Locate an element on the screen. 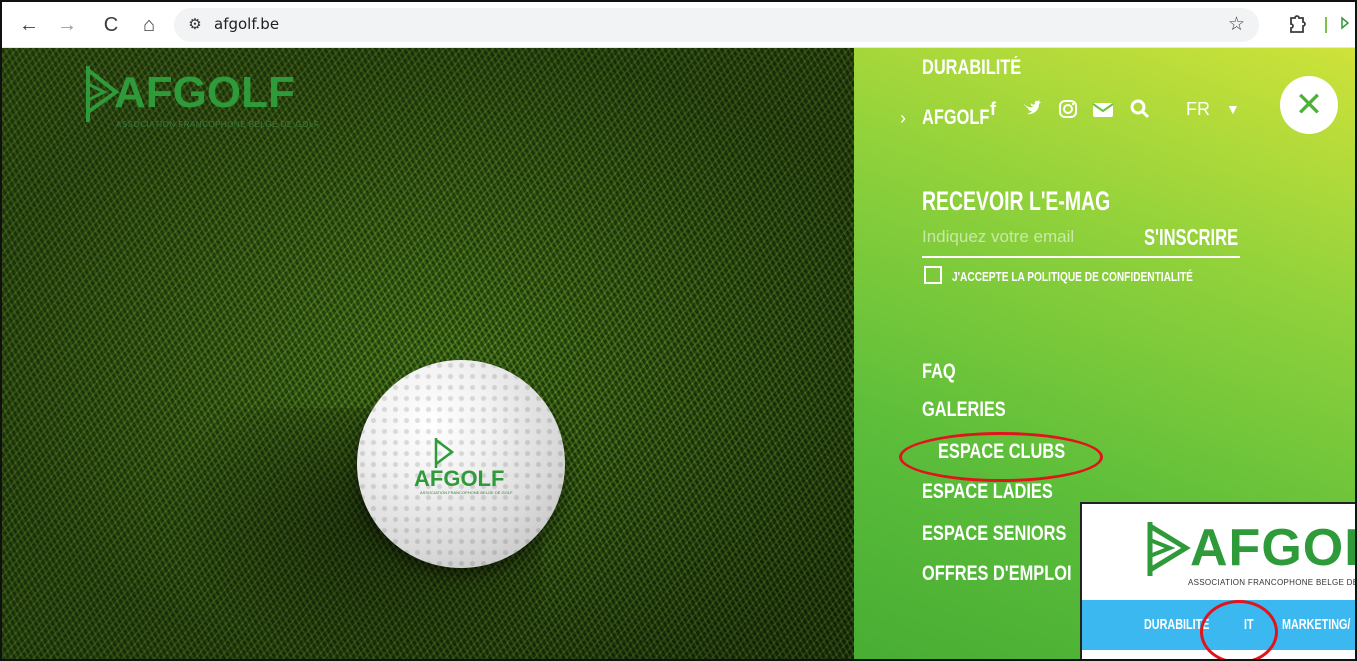 The height and width of the screenshot is (661, 1357). email-input is located at coordinates (1012, 237).